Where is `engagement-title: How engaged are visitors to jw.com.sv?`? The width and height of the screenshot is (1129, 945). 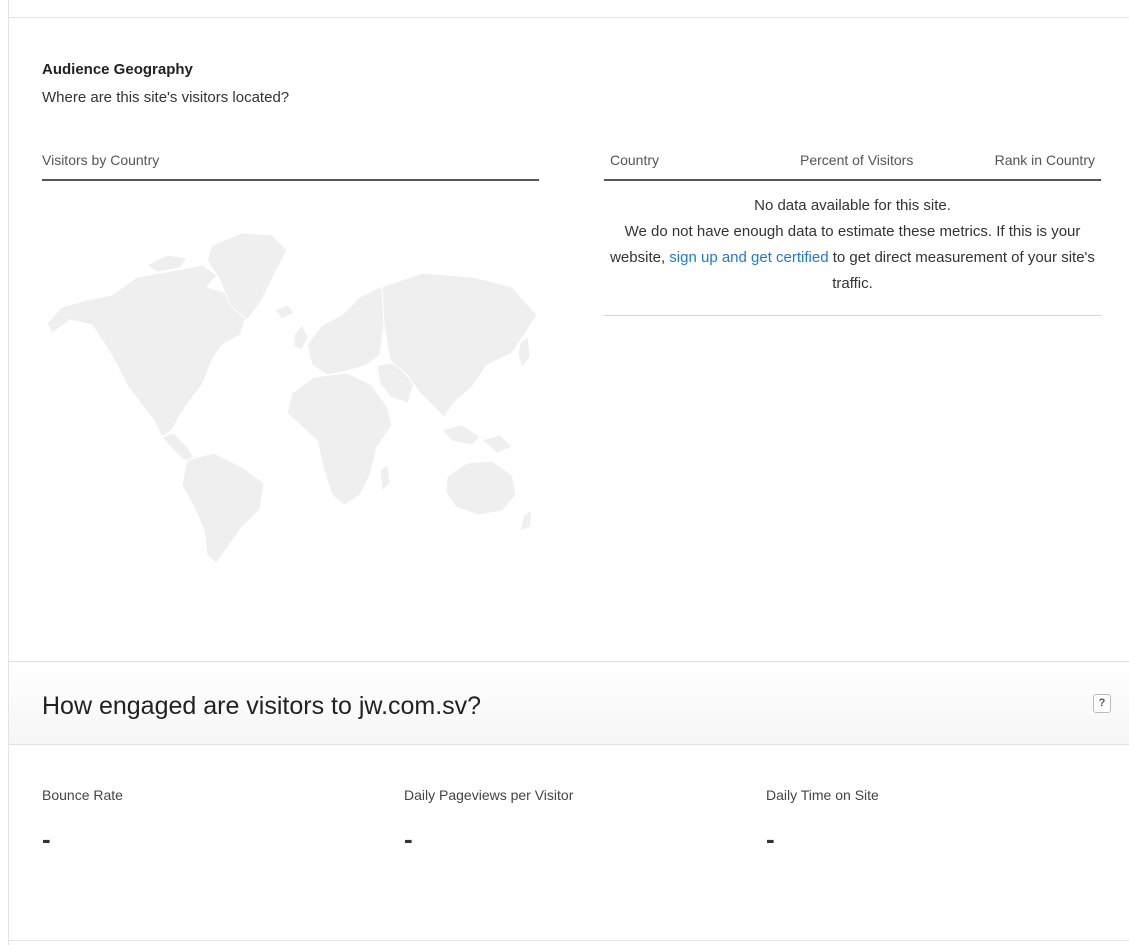
engagement-title: How engaged are visitors to jw.com.sv? is located at coordinates (262, 706).